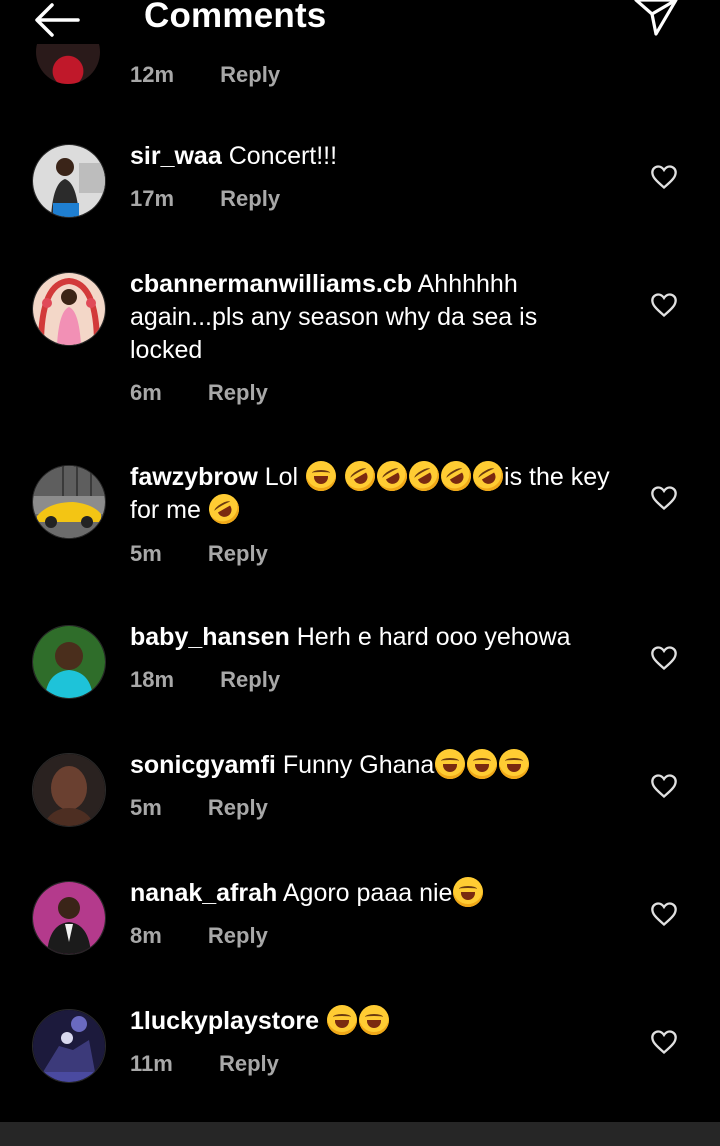  What do you see at coordinates (360, 22) in the screenshot?
I see `comments-header: Comments` at bounding box center [360, 22].